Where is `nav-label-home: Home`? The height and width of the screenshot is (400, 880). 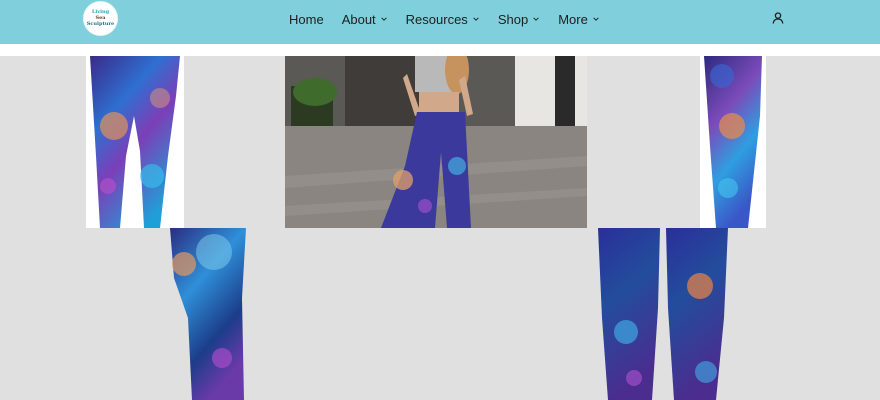
nav-label-home: Home is located at coordinates (306, 19).